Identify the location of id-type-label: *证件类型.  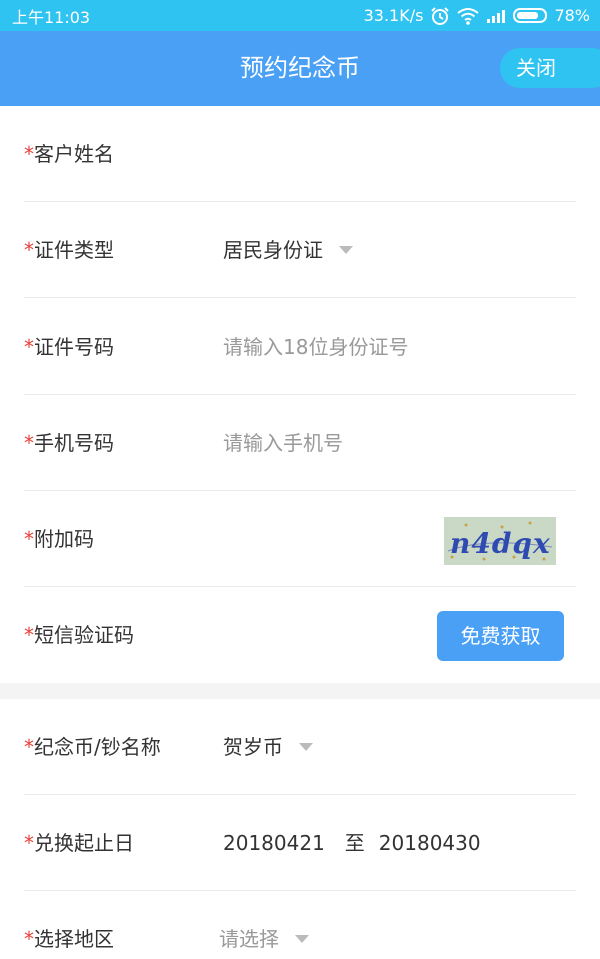
(69, 250).